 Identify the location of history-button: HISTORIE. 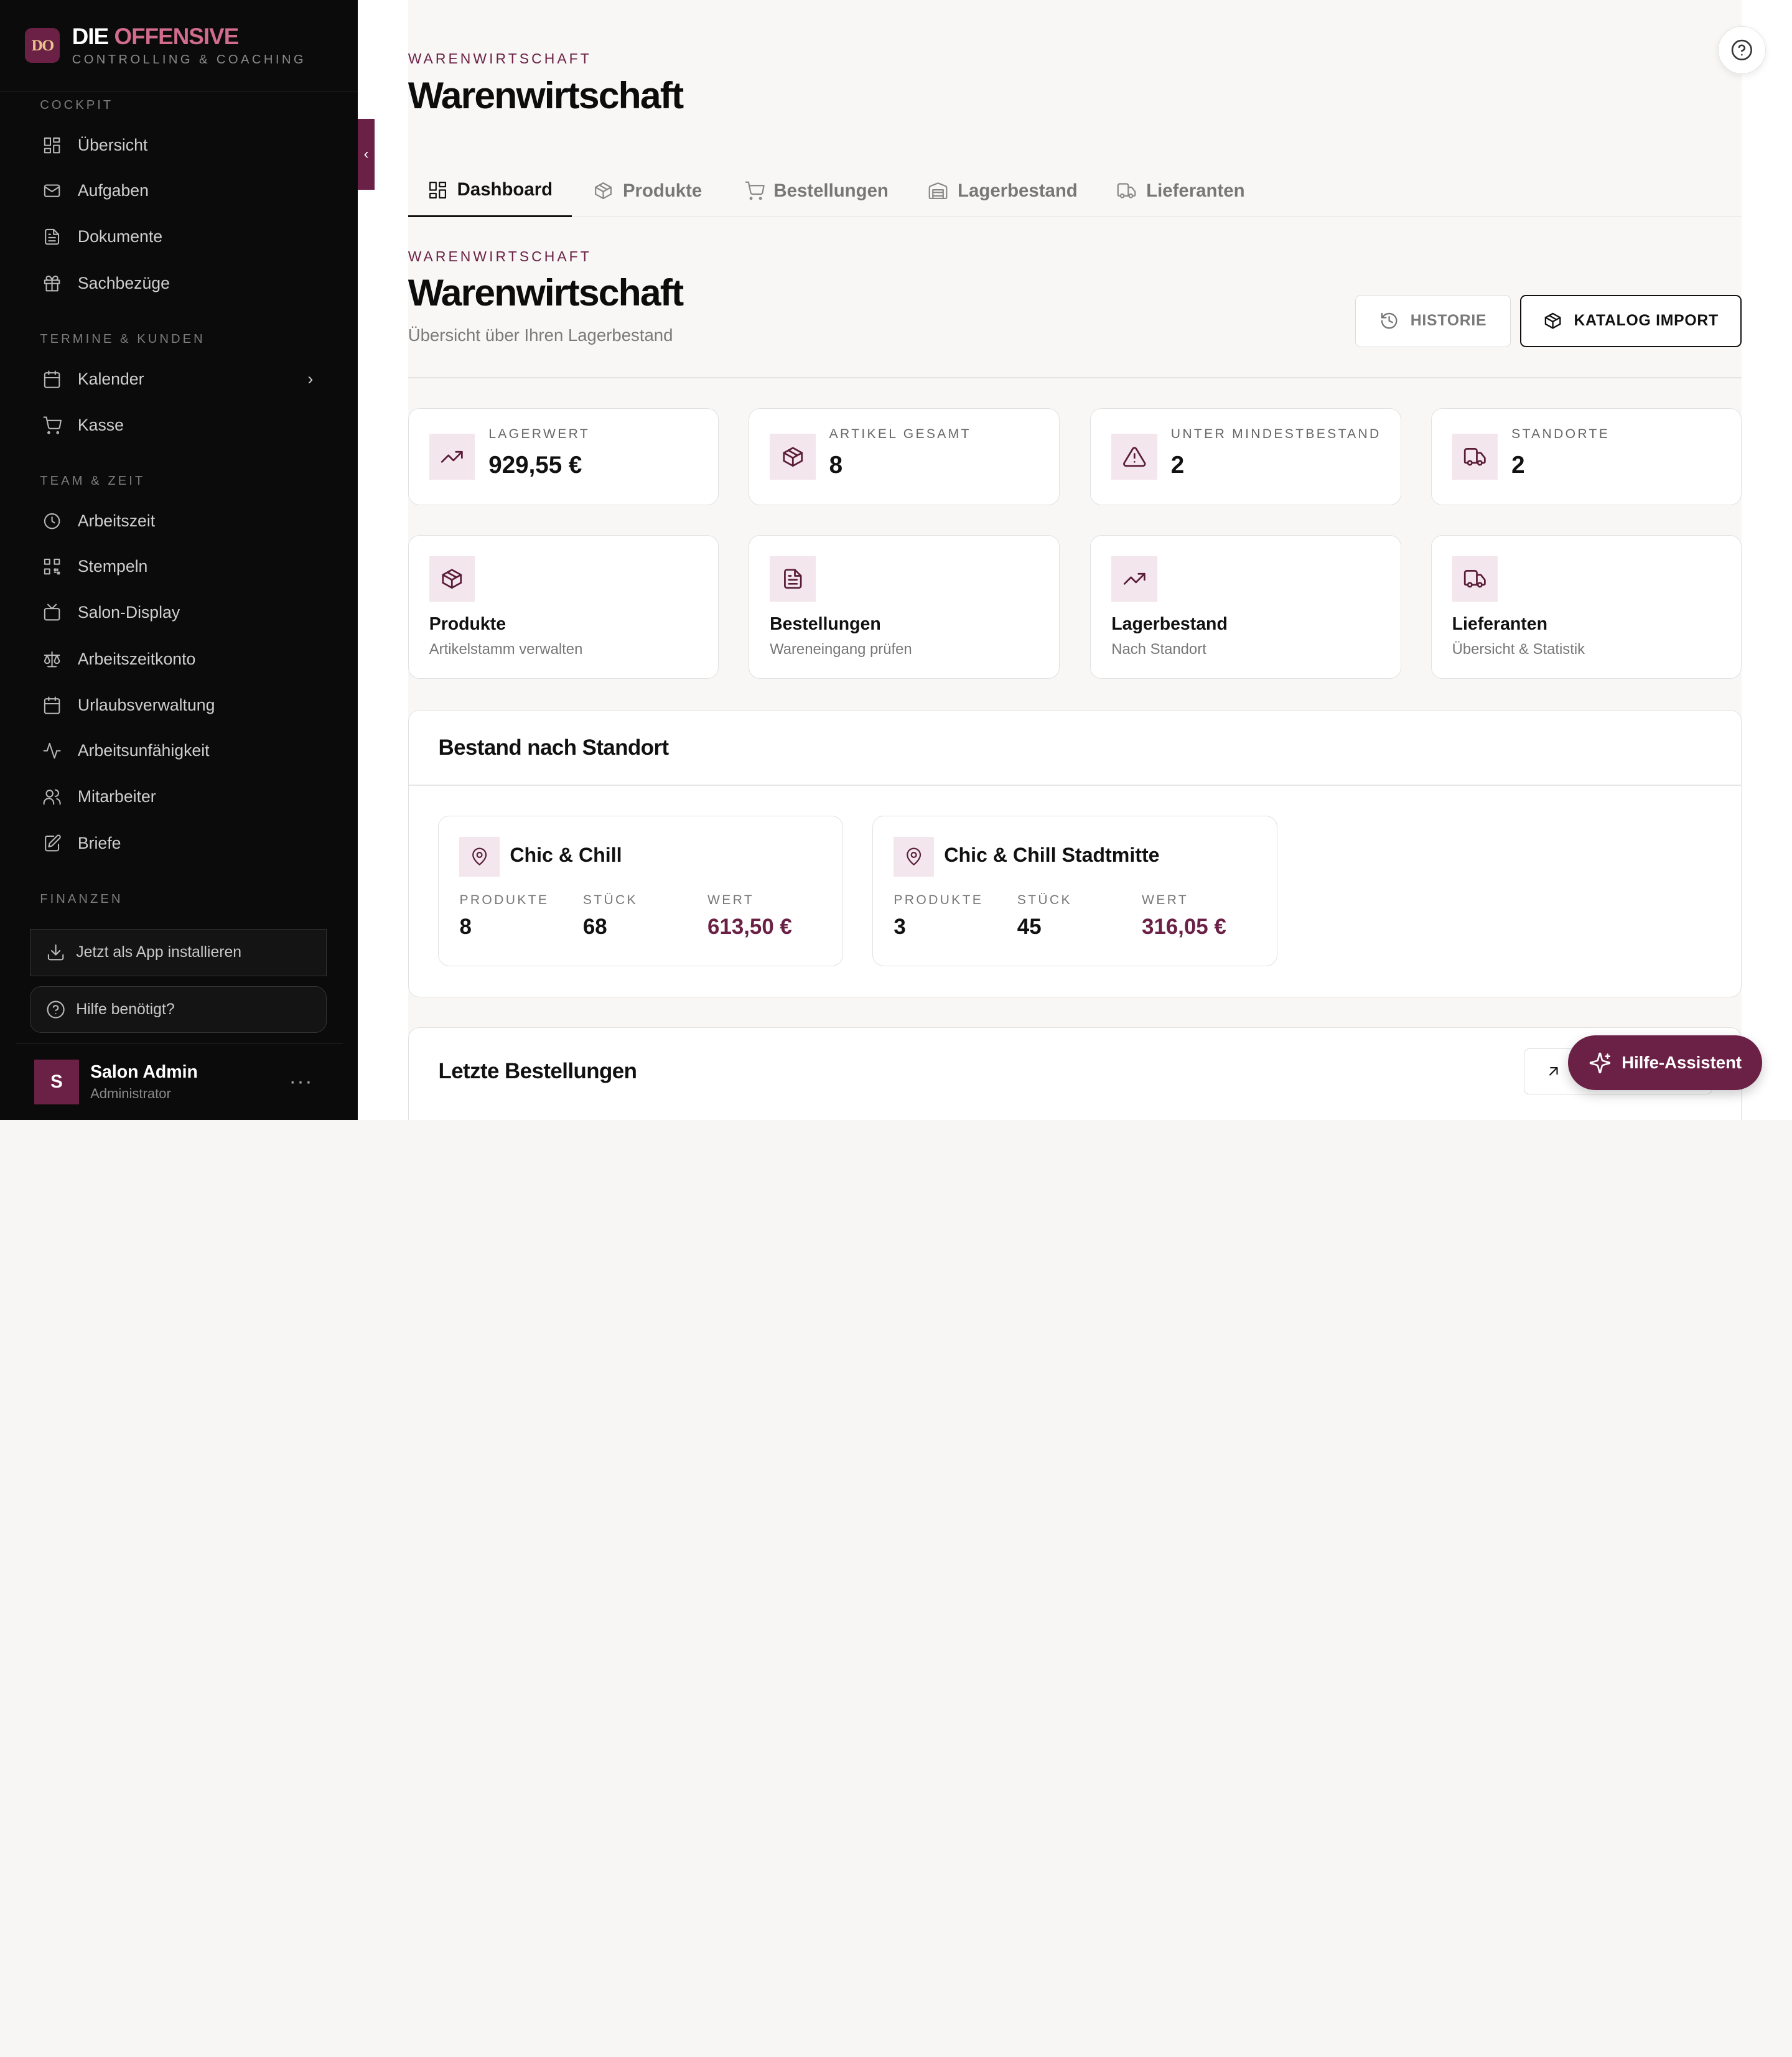
(1433, 321).